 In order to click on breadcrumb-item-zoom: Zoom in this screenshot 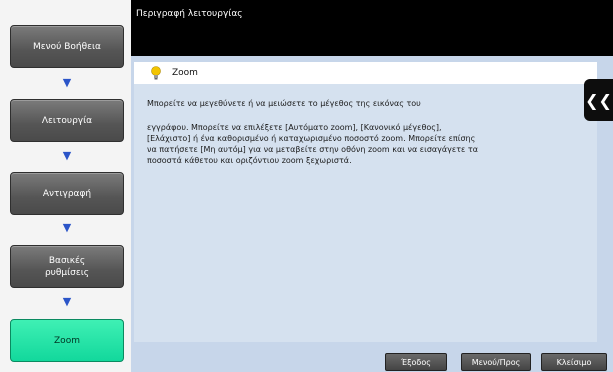, I will do `click(67, 340)`.